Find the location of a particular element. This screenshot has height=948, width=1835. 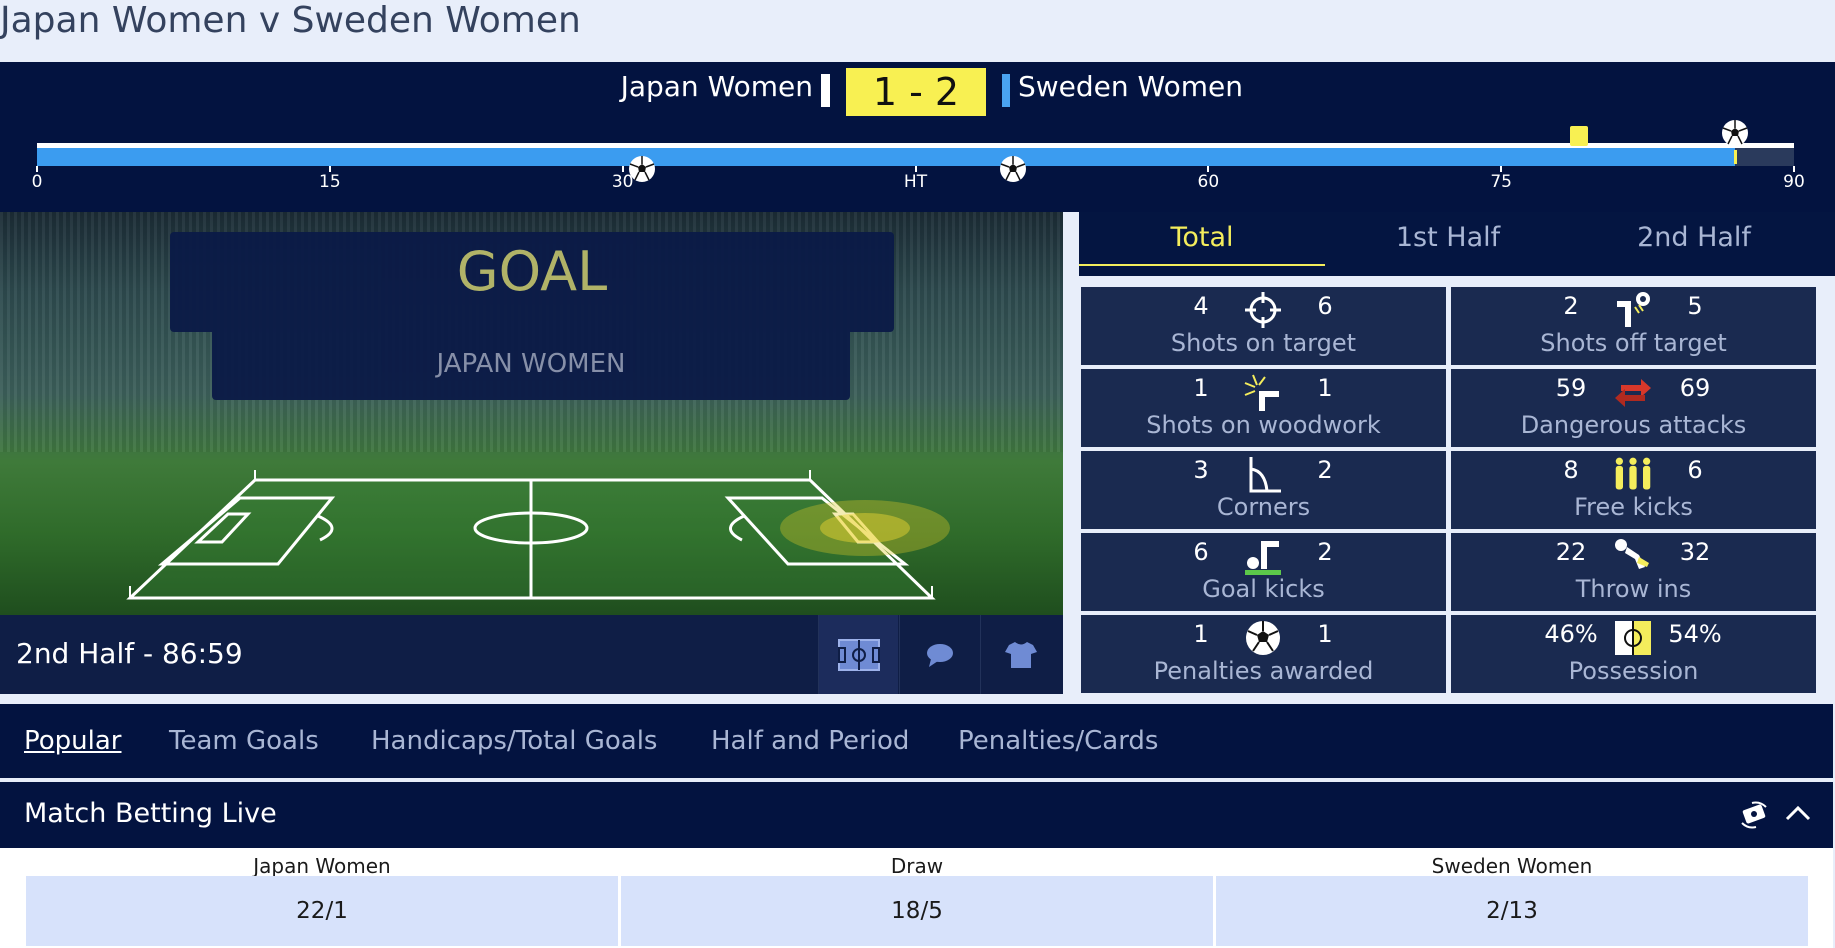

stat-label: Free kicks is located at coordinates (1633, 507).